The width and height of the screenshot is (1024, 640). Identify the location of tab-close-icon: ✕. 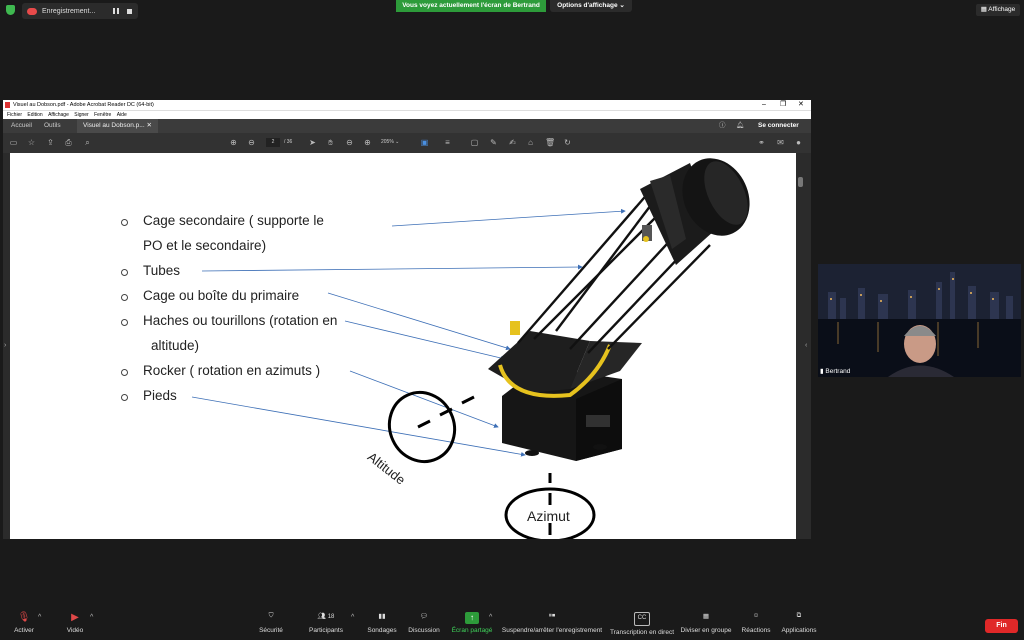
(148, 125).